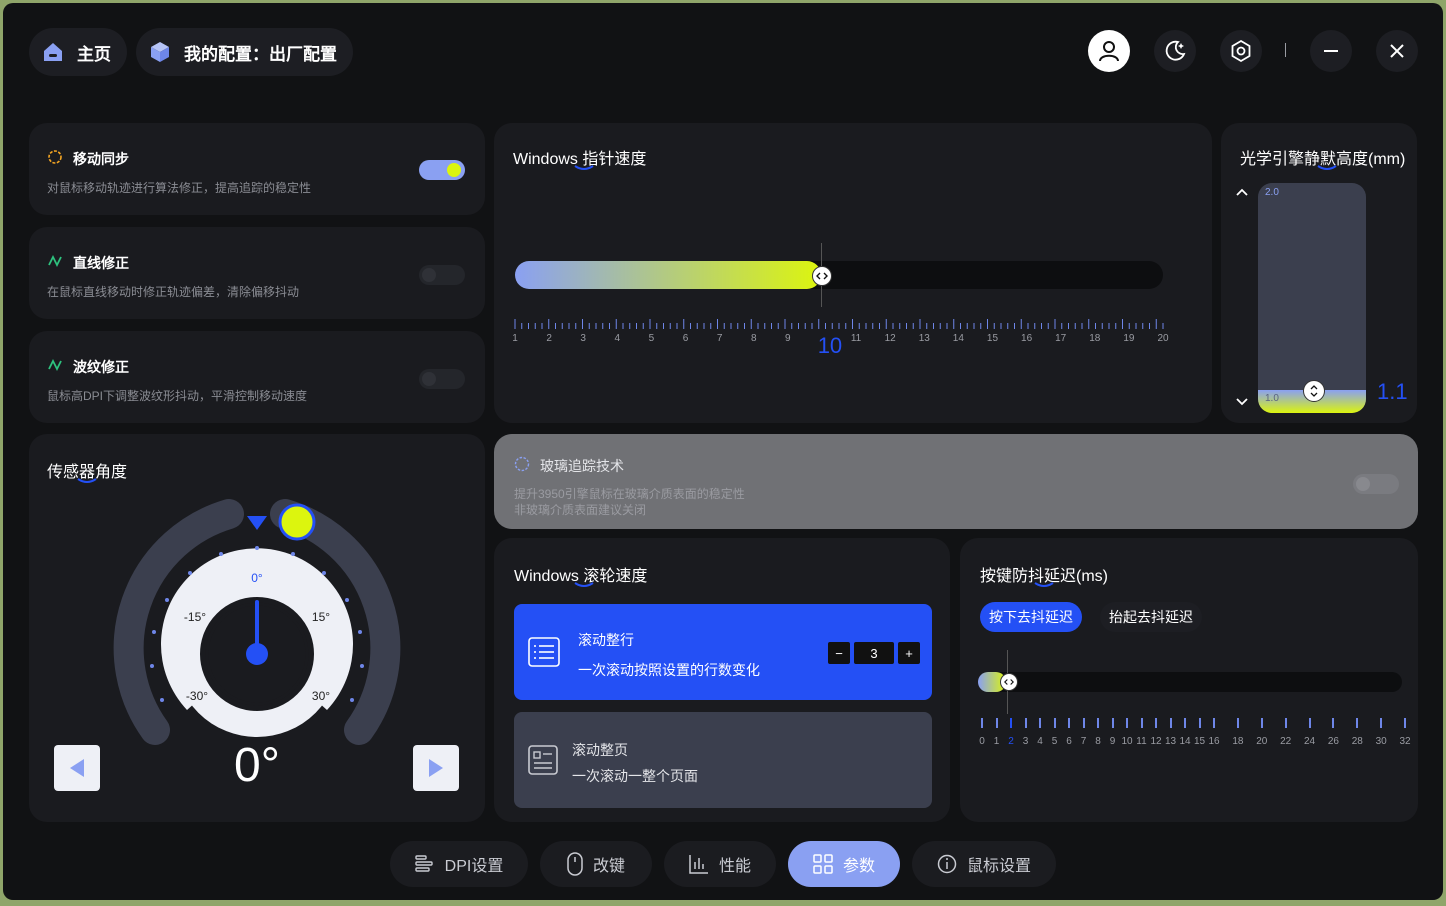  Describe the element at coordinates (582, 466) in the screenshot. I see `glass-title: 玻璃追踪技术` at that location.